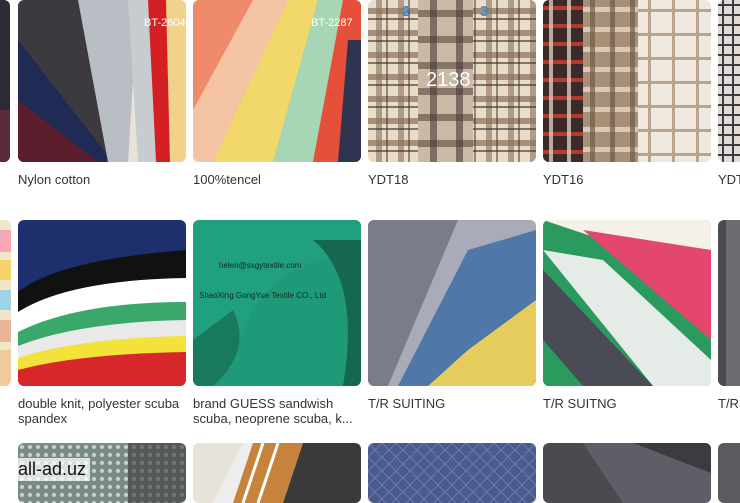 Image resolution: width=740 pixels, height=503 pixels. I want to click on product-title: 100%tencel, so click(277, 179).